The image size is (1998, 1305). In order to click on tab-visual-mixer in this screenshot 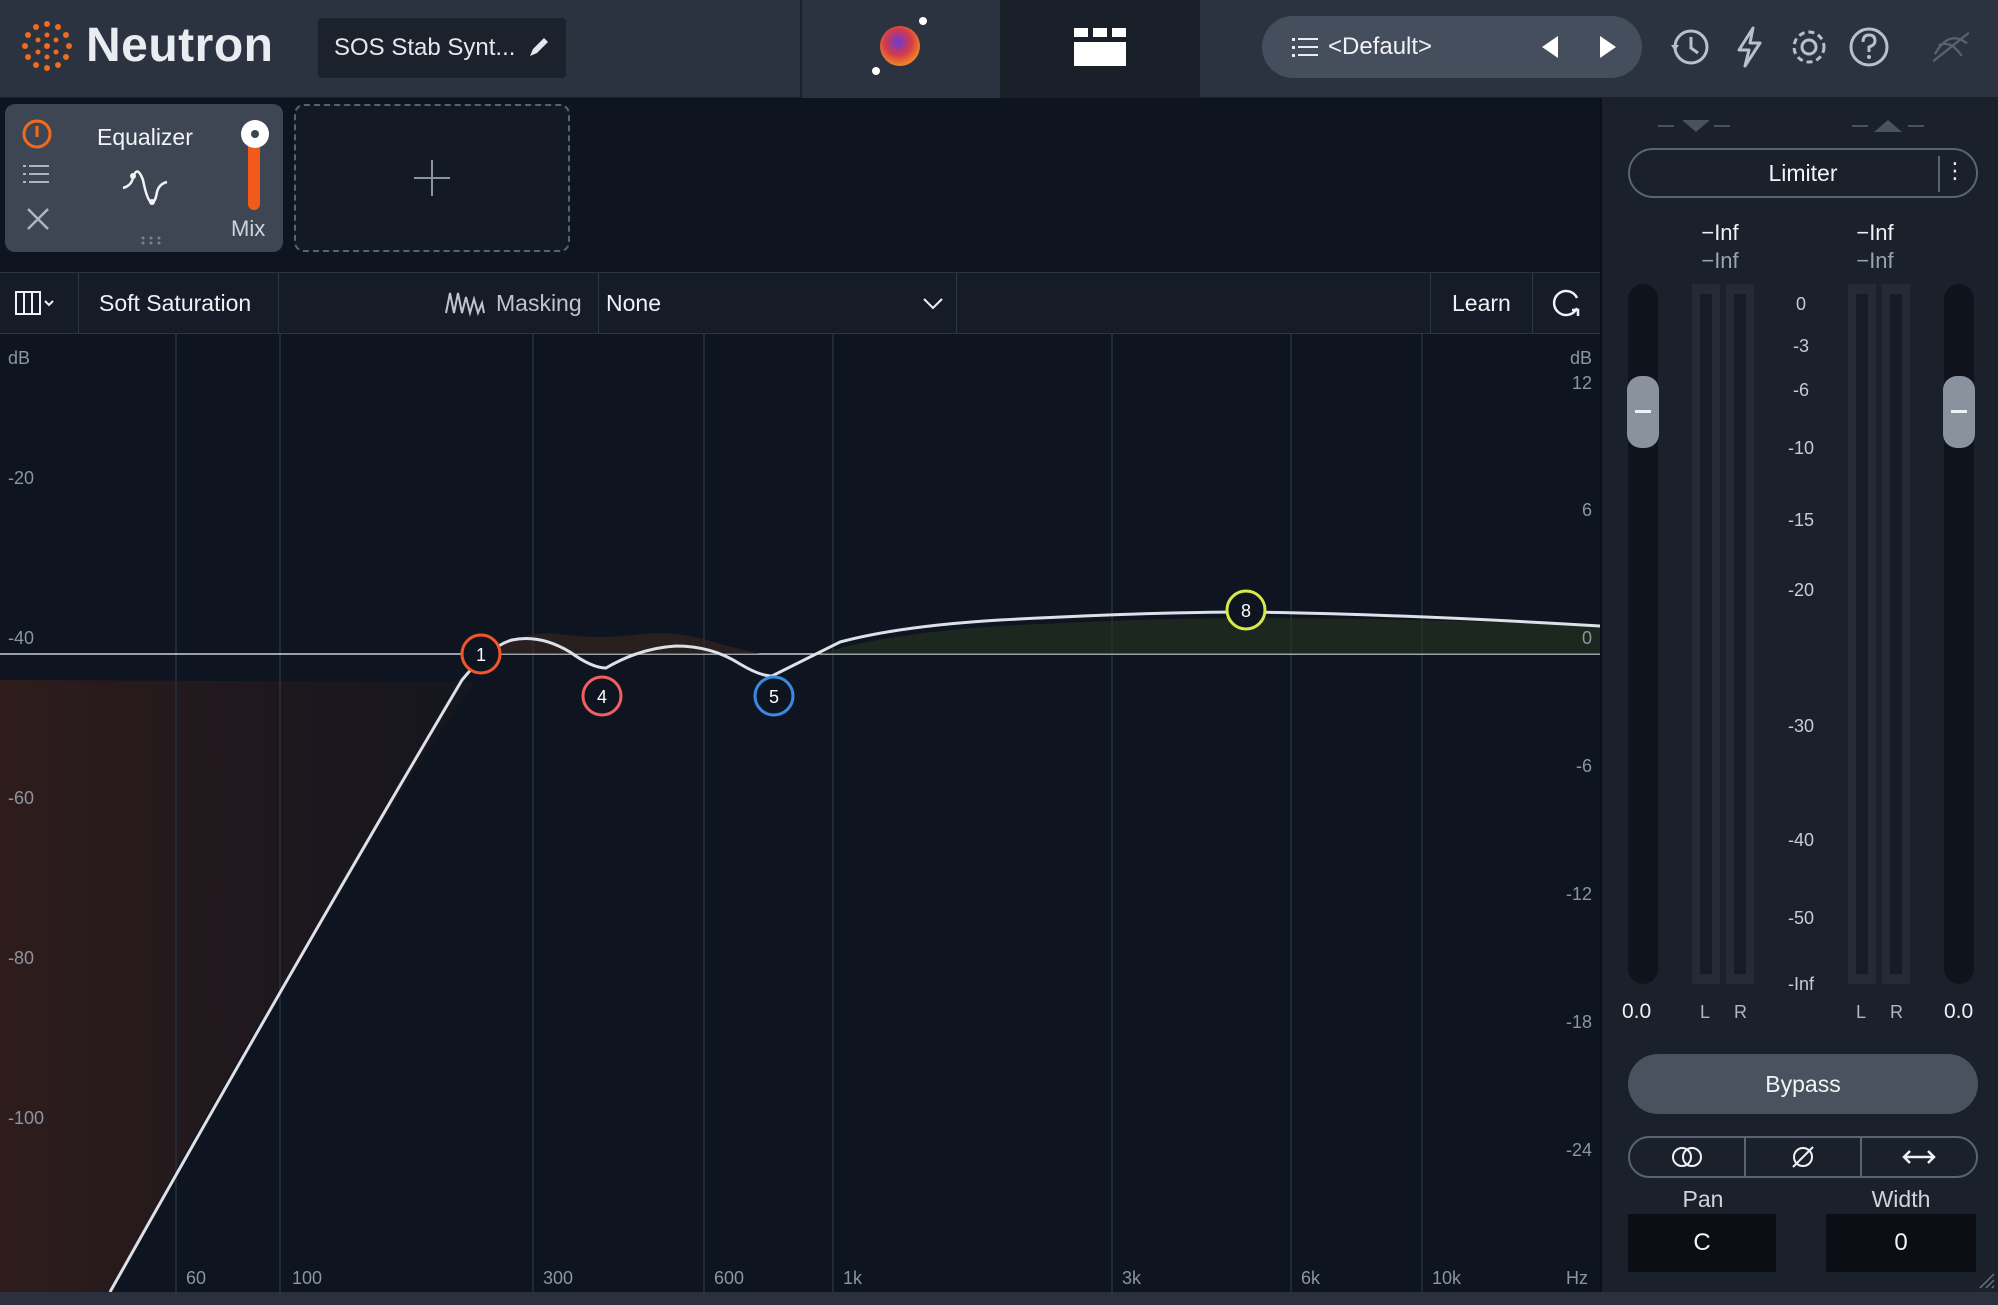, I will do `click(900, 49)`.